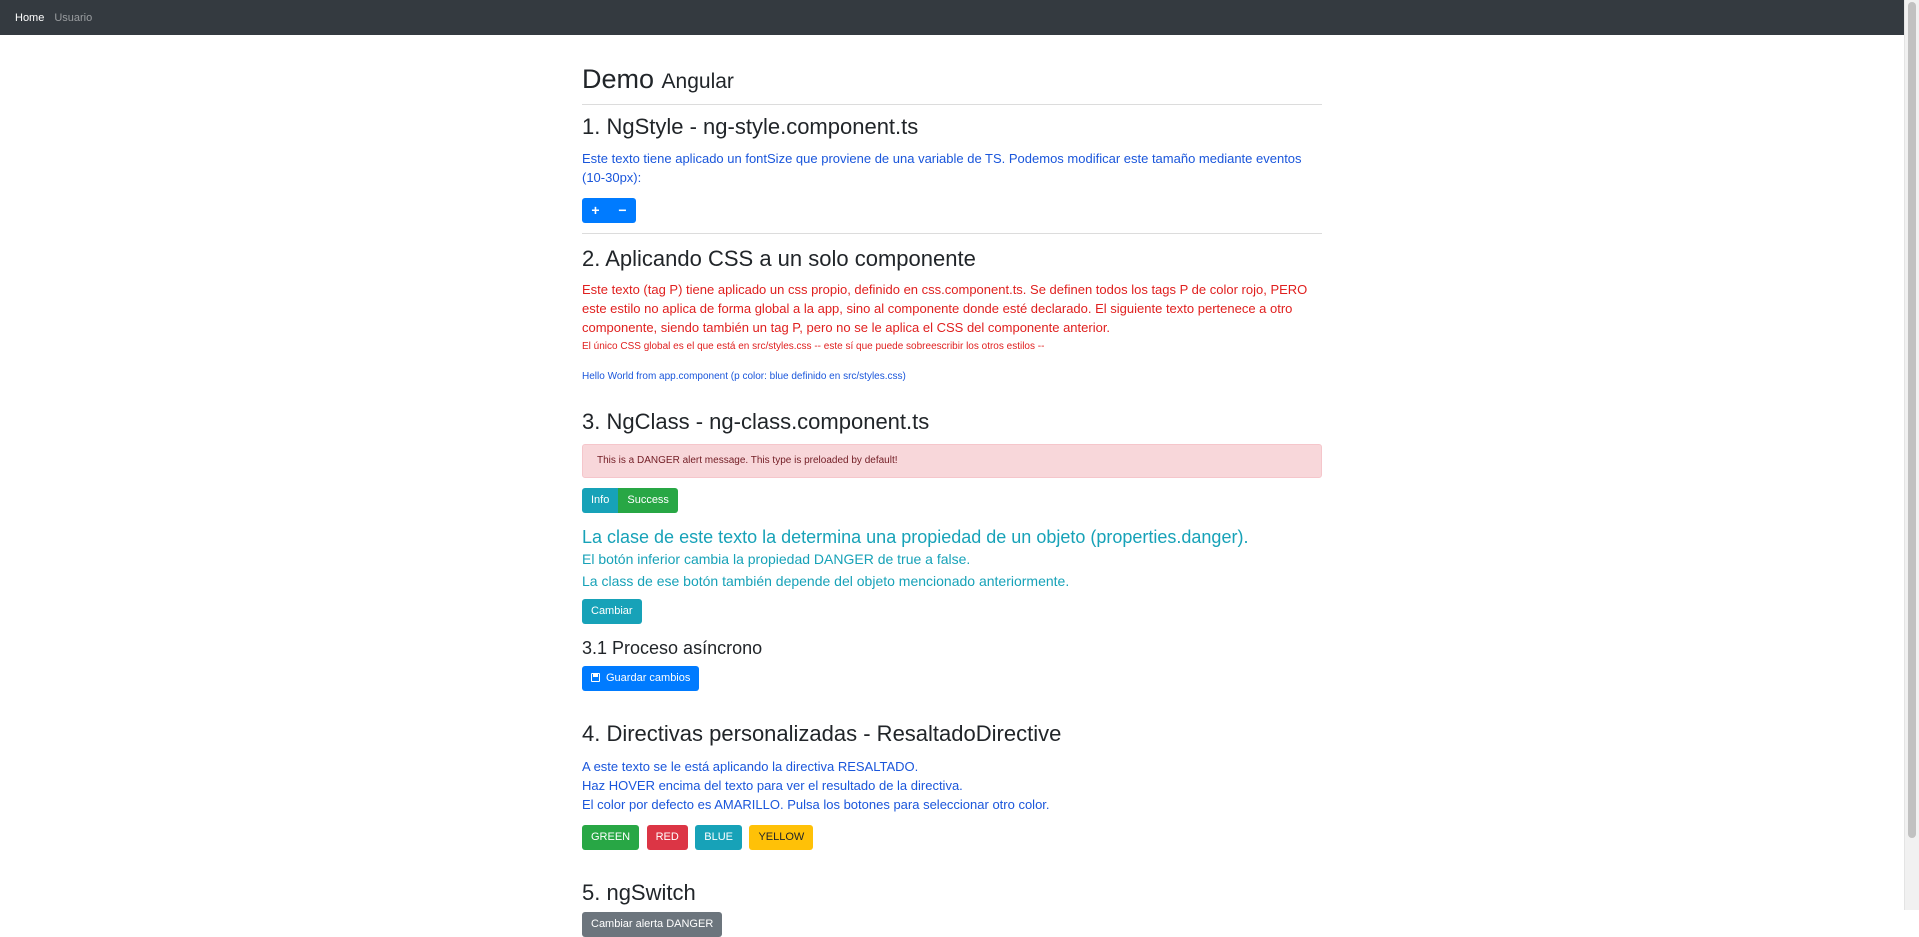  Describe the element at coordinates (639, 892) in the screenshot. I see `section5-heading: 5. ngSwitch` at that location.